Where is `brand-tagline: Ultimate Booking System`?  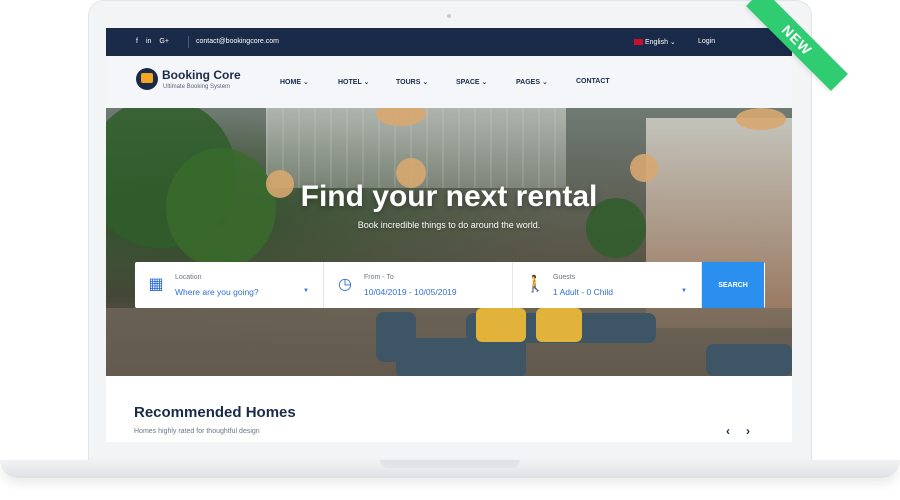
brand-tagline: Ultimate Booking System is located at coordinates (197, 87).